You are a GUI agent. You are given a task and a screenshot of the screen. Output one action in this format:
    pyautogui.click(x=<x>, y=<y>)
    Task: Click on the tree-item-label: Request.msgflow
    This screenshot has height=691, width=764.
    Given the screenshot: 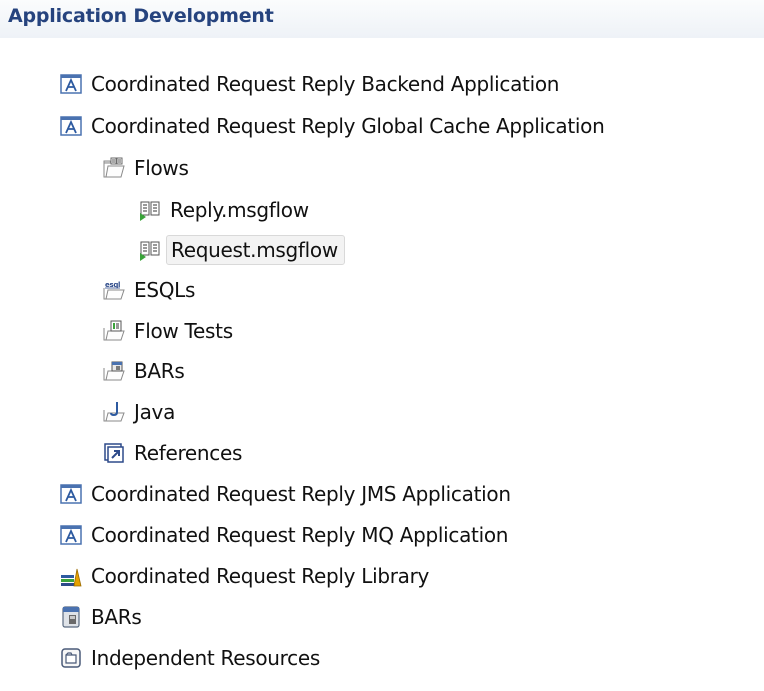 What is the action you would take?
    pyautogui.click(x=255, y=250)
    